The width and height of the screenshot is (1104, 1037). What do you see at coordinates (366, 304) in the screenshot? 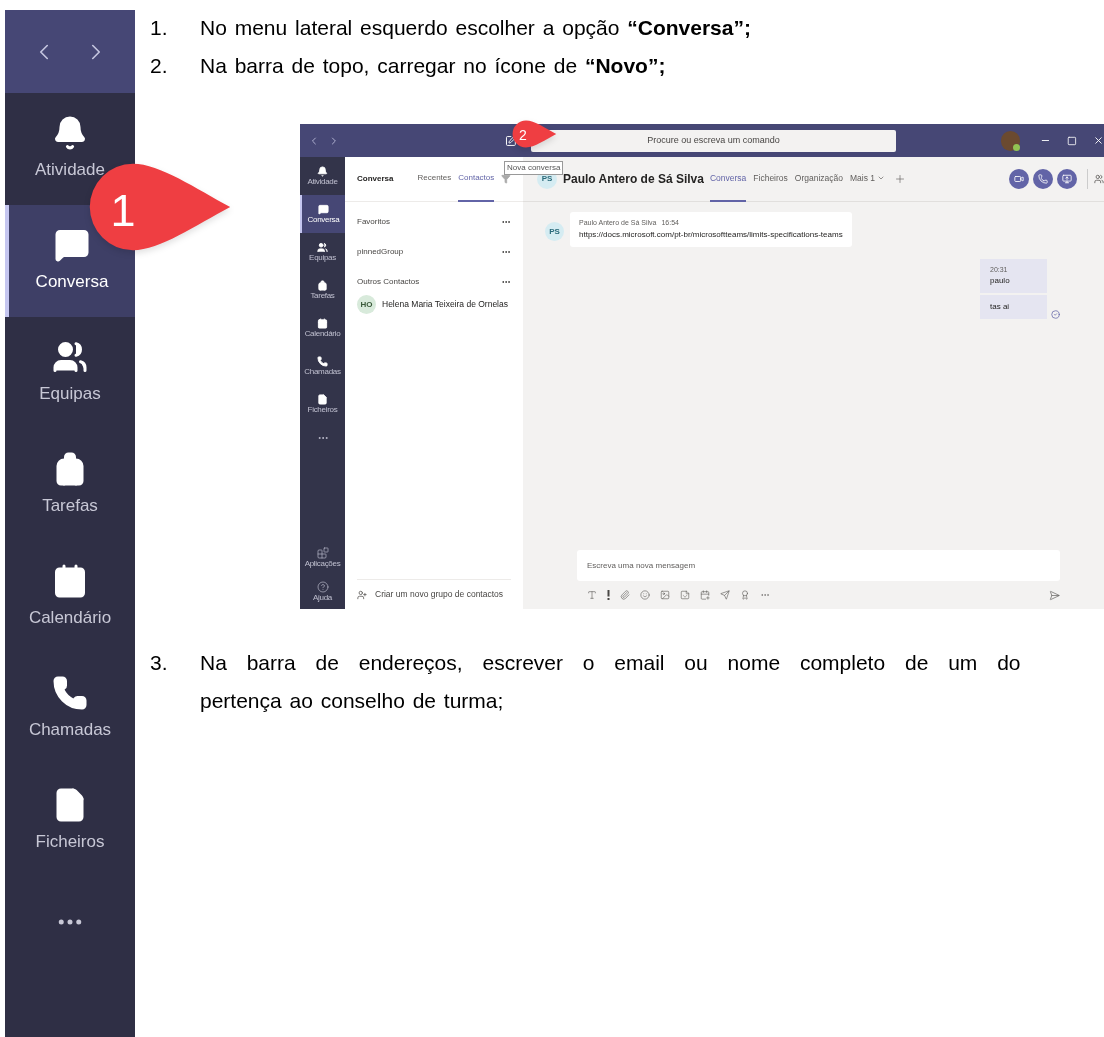
I see `avatar-initials: HO` at bounding box center [366, 304].